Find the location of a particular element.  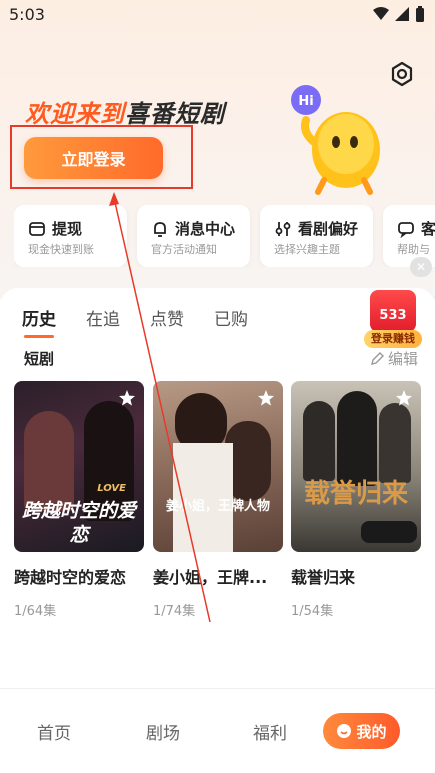

tab-following: 在追 is located at coordinates (103, 317).